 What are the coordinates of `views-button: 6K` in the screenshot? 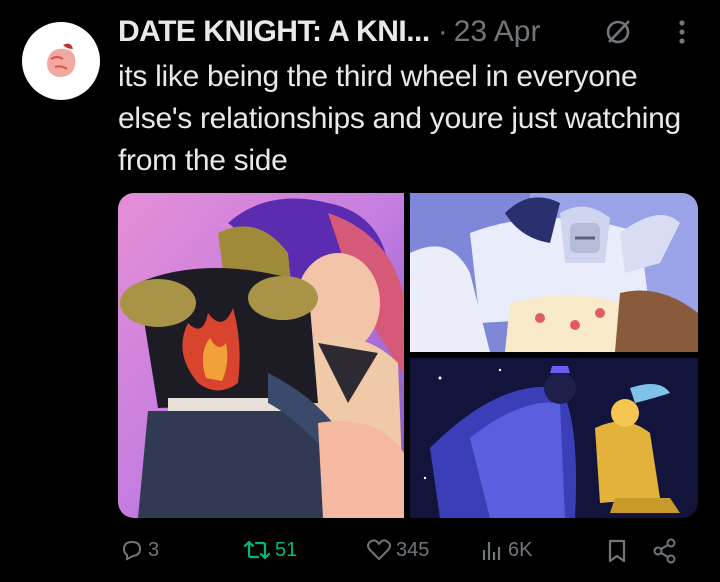 It's located at (506, 550).